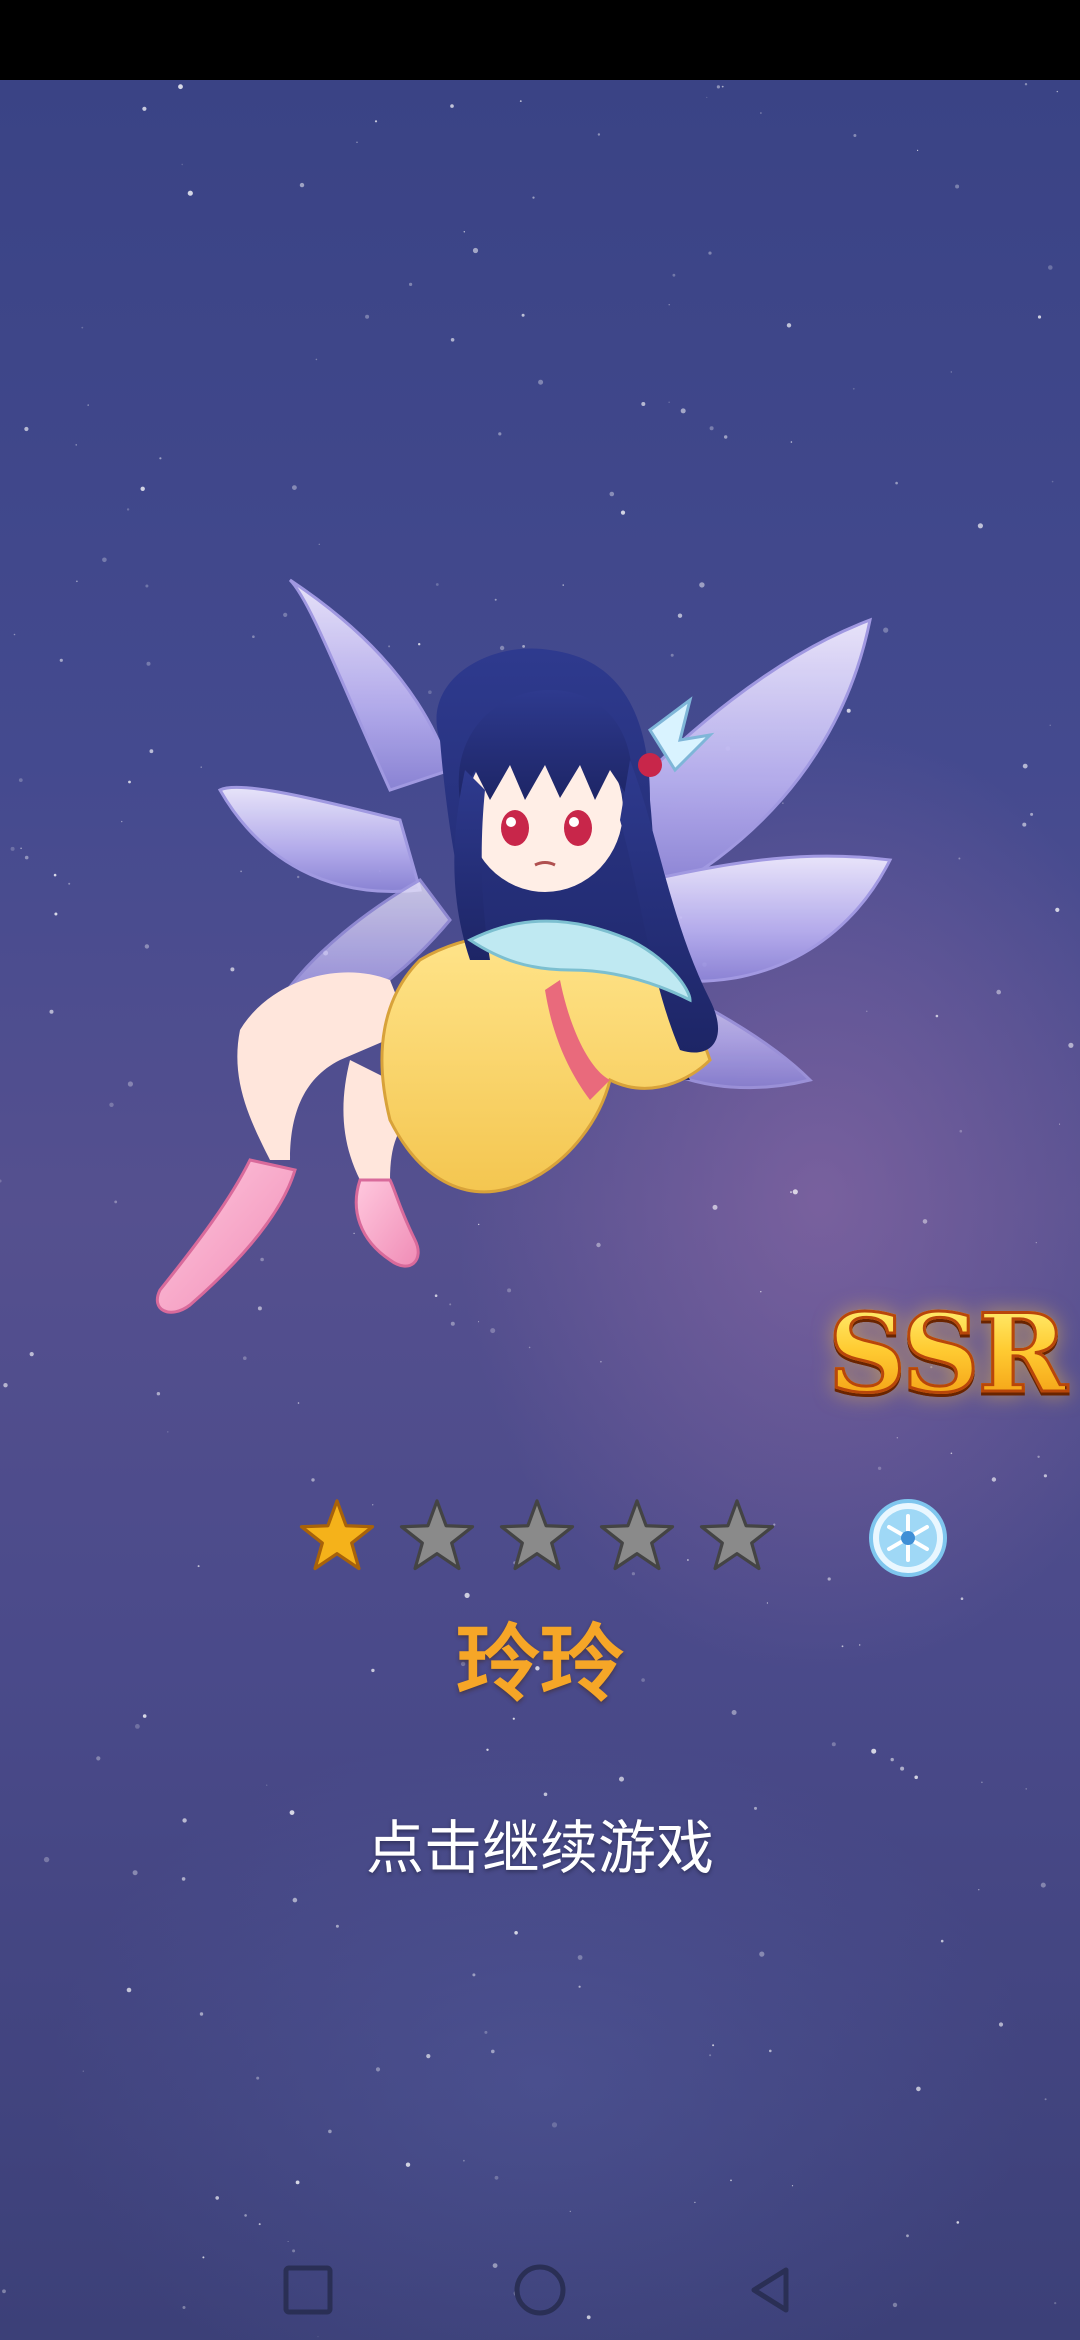  What do you see at coordinates (772, 2290) in the screenshot?
I see `triangle-back-icon` at bounding box center [772, 2290].